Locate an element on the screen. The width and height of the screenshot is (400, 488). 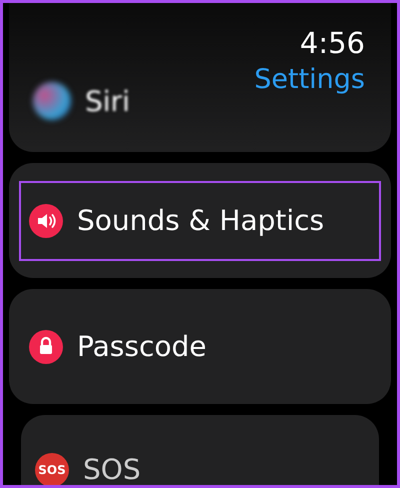
sos-badge: SOS is located at coordinates (52, 469).